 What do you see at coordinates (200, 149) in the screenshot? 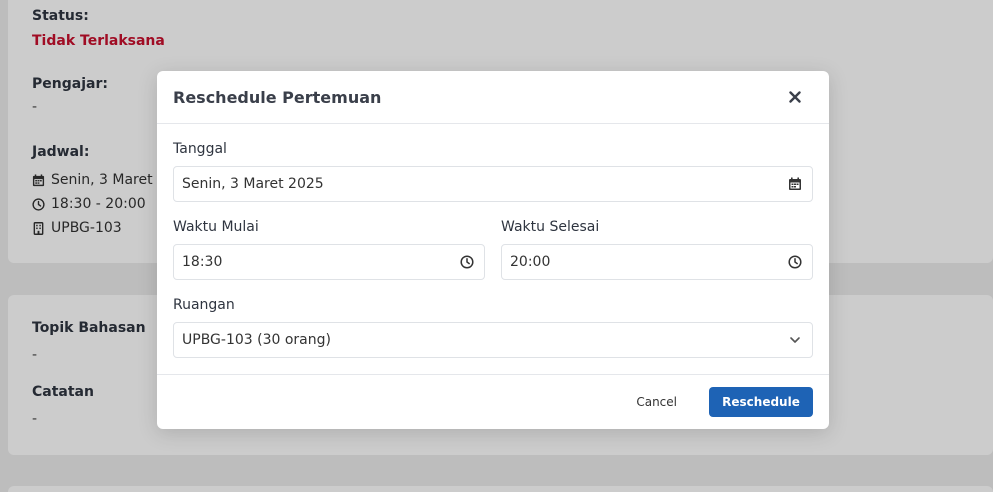
I see `tanggal-label: Tanggal` at bounding box center [200, 149].